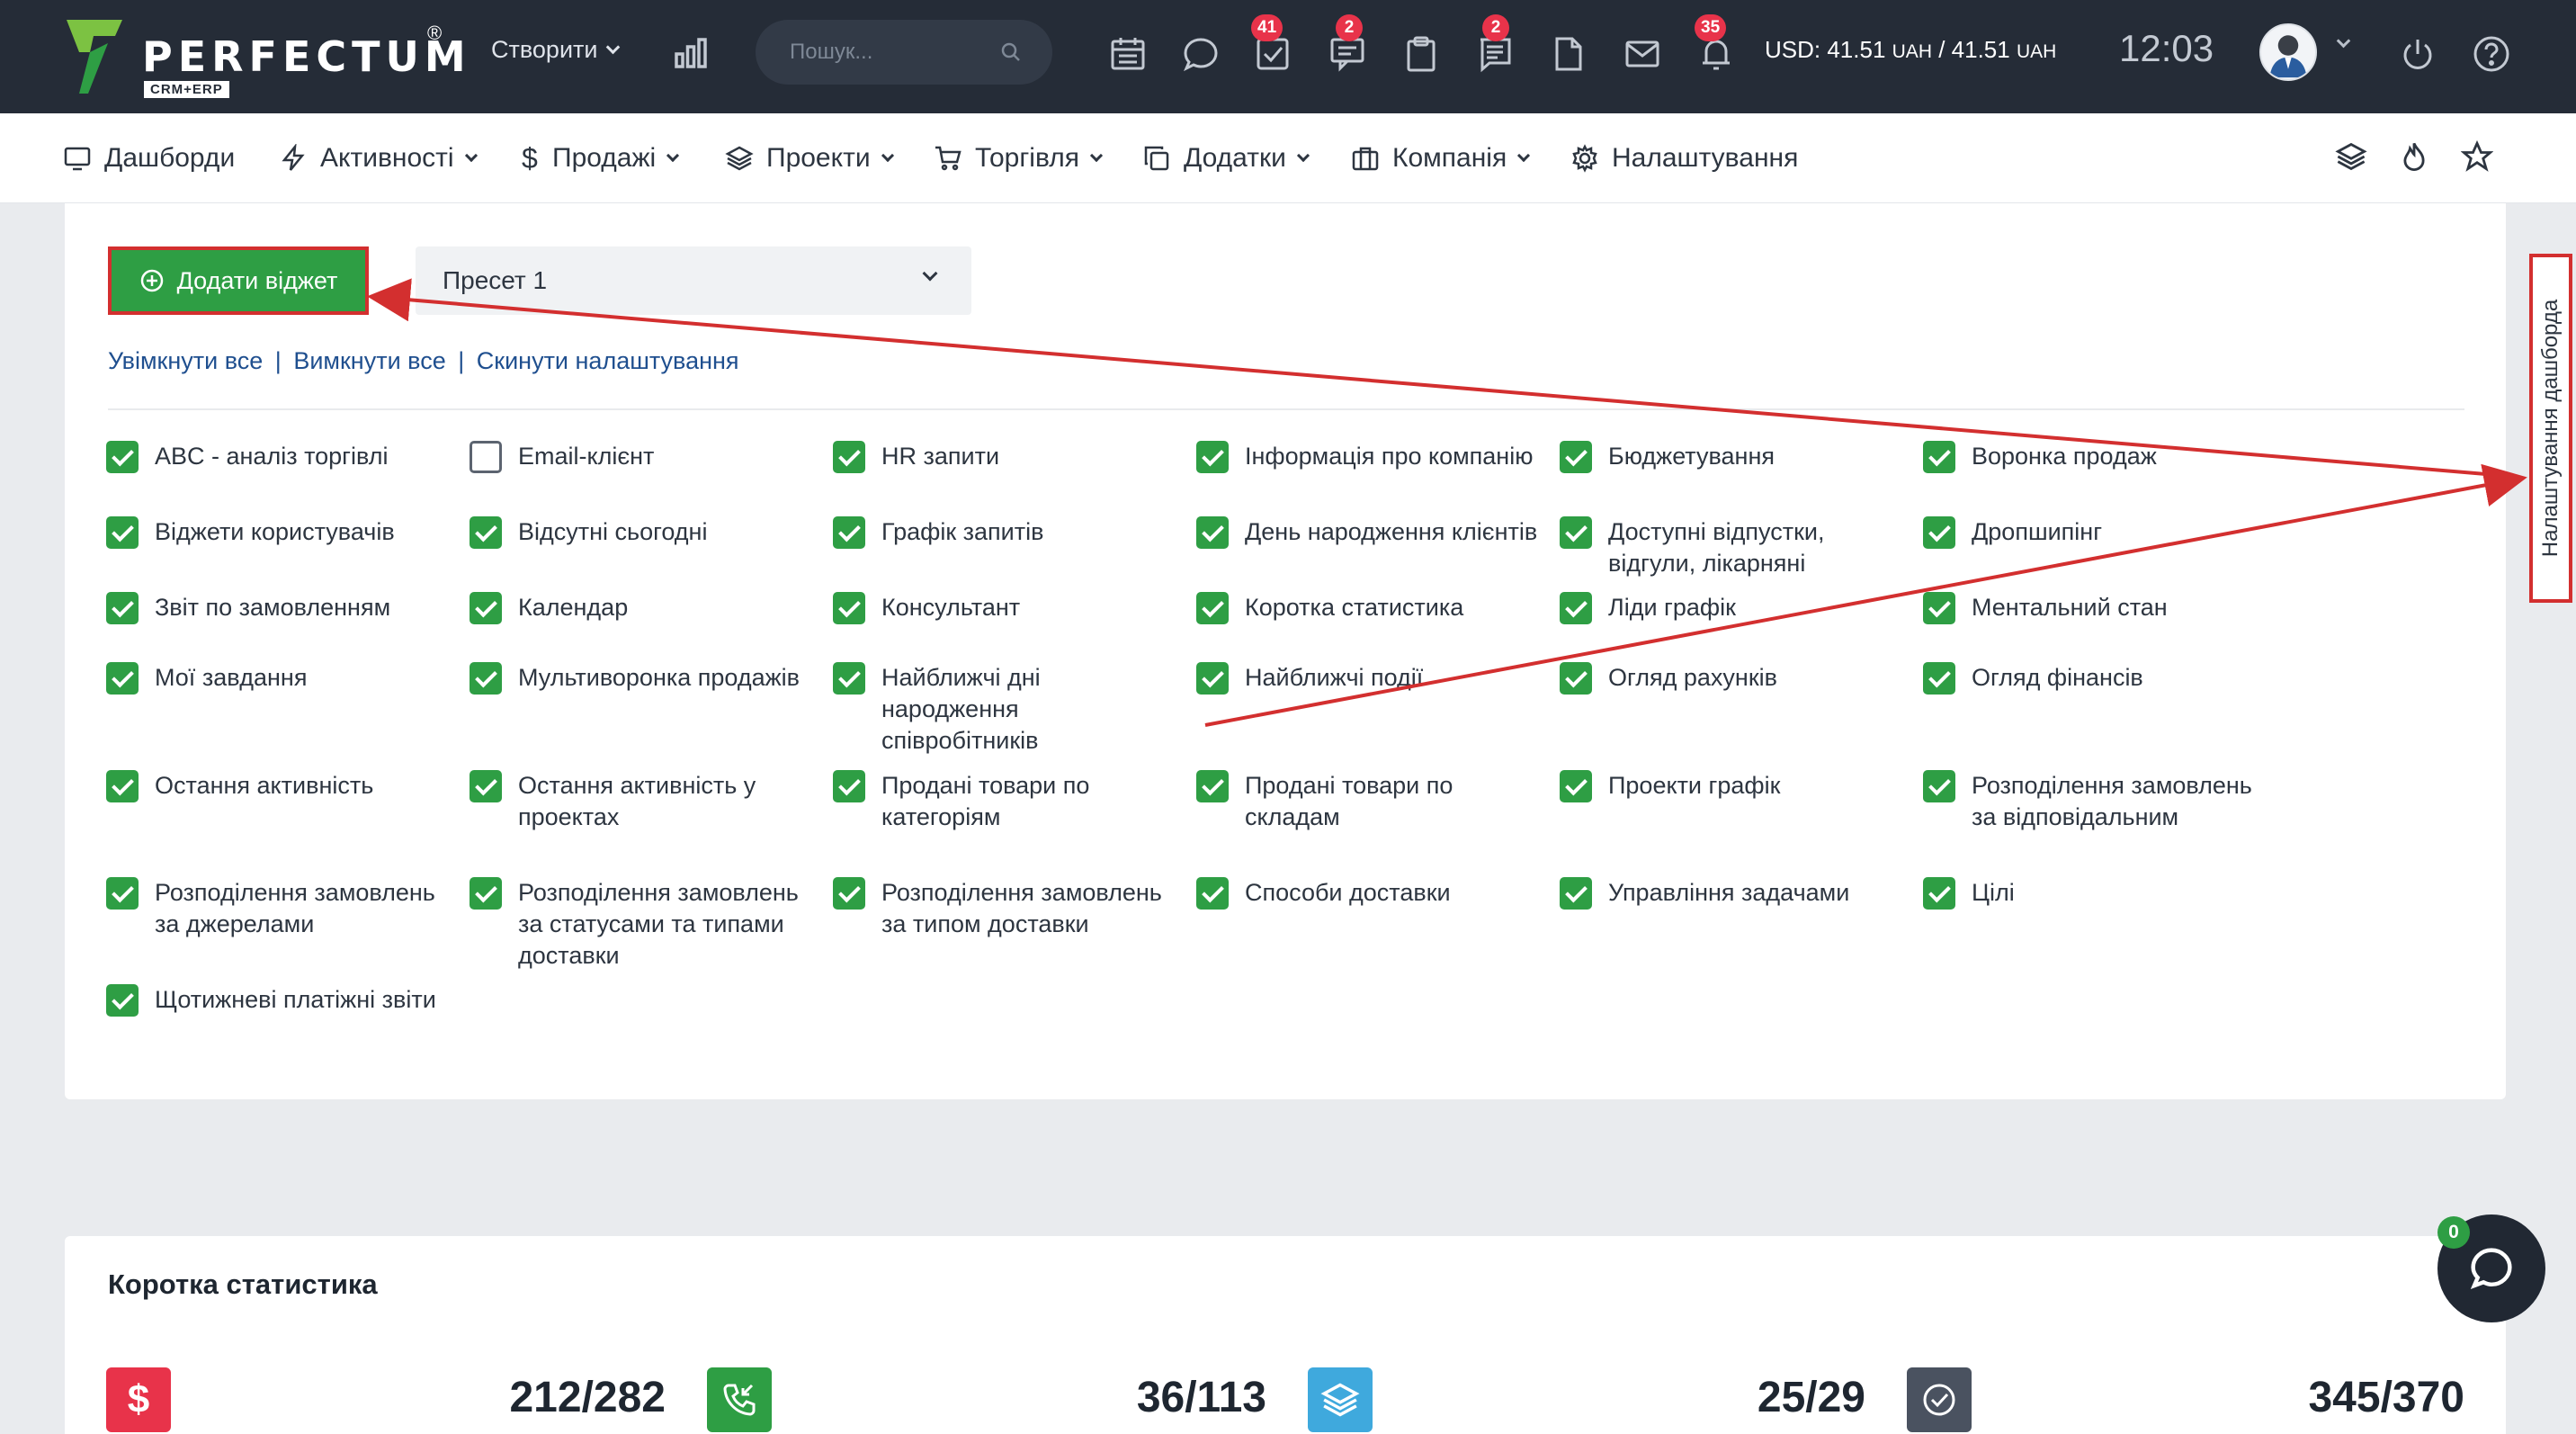  I want to click on widget-checkbox: Огляд фінансів, so click(2033, 678).